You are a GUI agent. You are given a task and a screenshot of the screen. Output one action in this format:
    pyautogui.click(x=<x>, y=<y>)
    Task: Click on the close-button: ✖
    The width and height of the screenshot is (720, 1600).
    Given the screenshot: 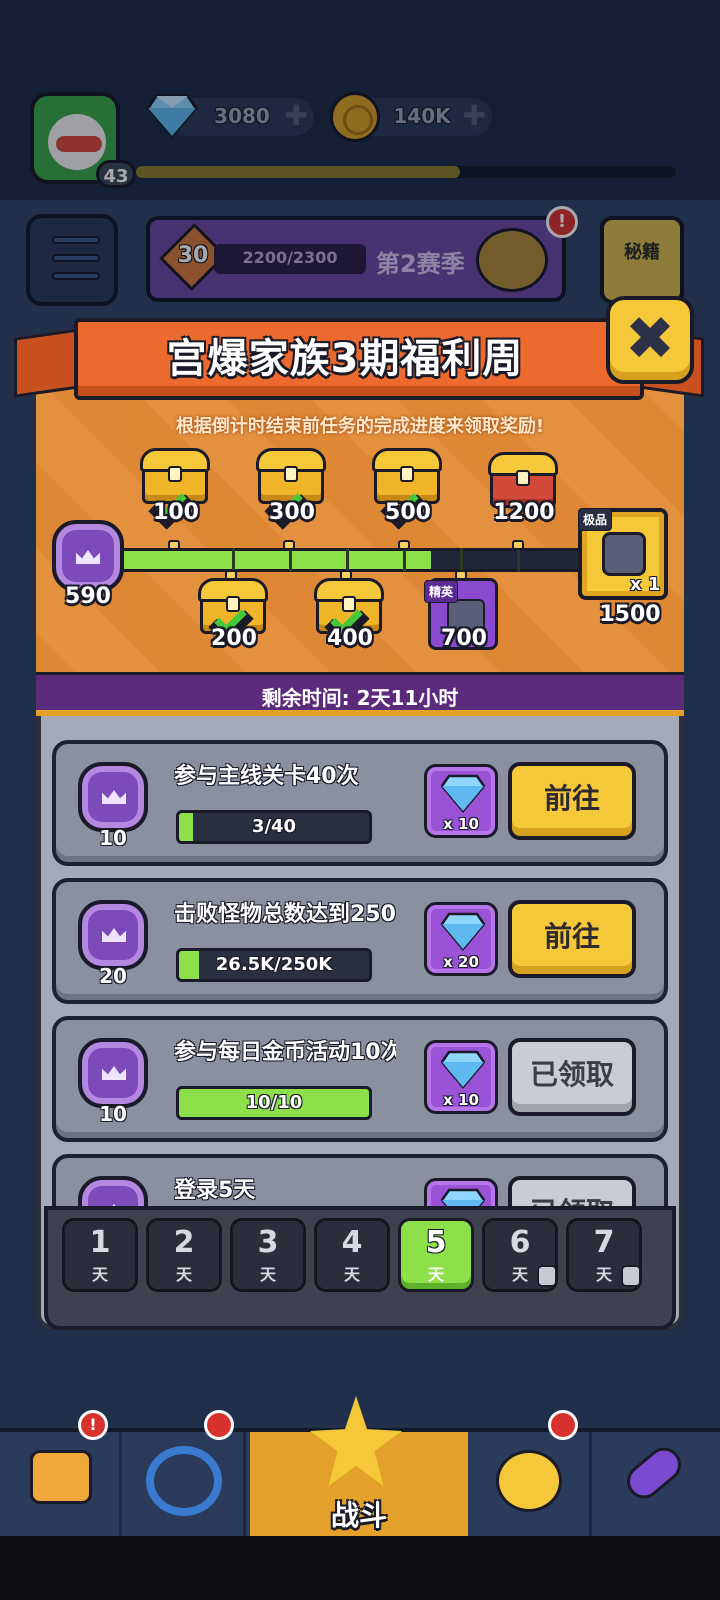 What is the action you would take?
    pyautogui.click(x=650, y=340)
    